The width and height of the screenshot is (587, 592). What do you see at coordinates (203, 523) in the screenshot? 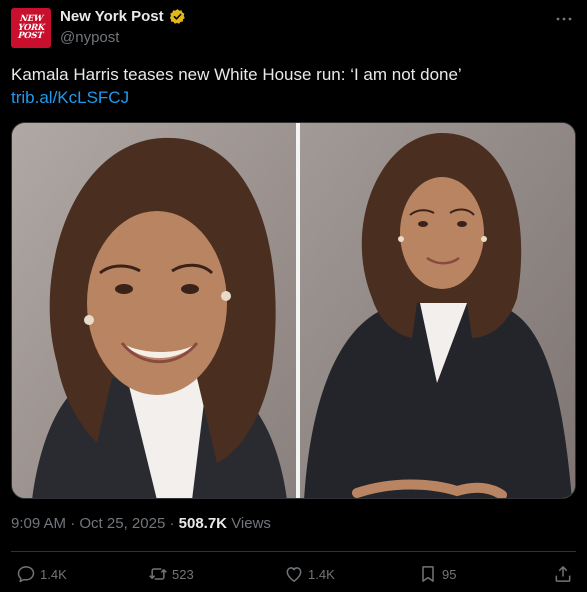
I see `views-count: 508.7K` at bounding box center [203, 523].